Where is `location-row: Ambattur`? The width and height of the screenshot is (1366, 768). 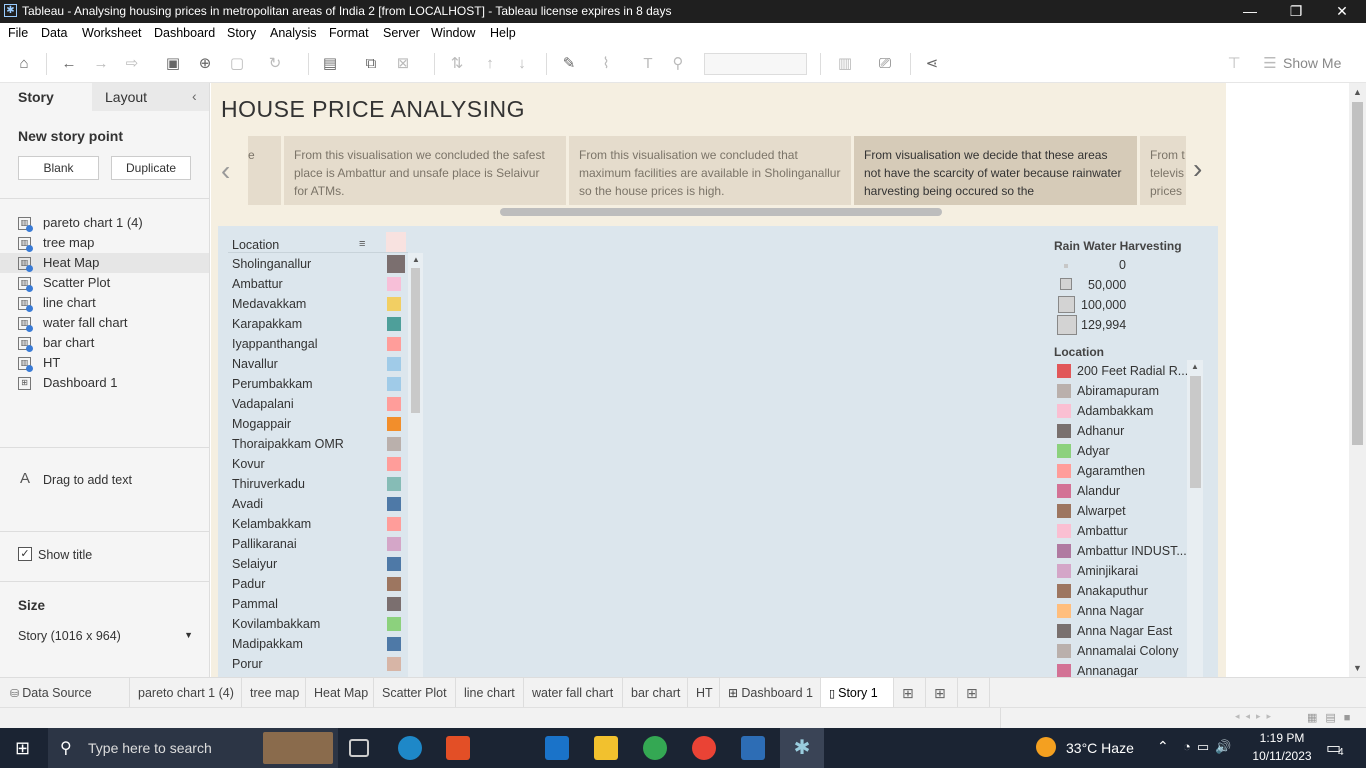
location-row: Ambattur is located at coordinates (324, 284).